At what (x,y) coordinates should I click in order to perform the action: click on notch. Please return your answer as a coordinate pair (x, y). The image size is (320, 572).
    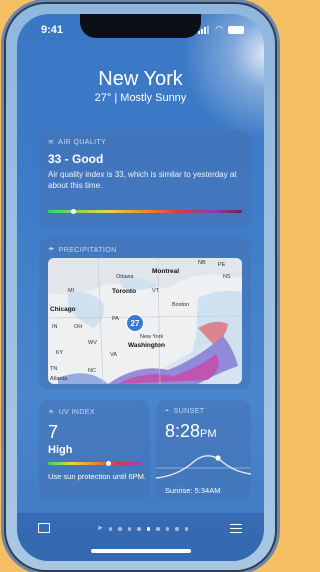
    Looking at the image, I should click on (140, 26).